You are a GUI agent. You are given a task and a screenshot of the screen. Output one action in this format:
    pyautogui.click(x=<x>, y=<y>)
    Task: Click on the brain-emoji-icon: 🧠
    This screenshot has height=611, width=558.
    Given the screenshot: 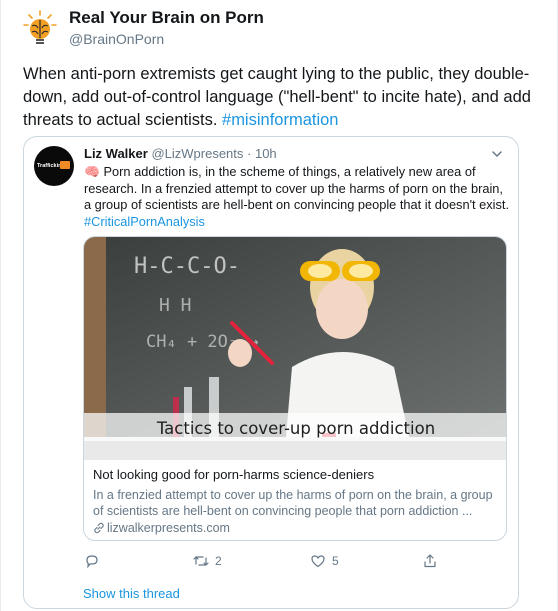 What is the action you would take?
    pyautogui.click(x=92, y=171)
    